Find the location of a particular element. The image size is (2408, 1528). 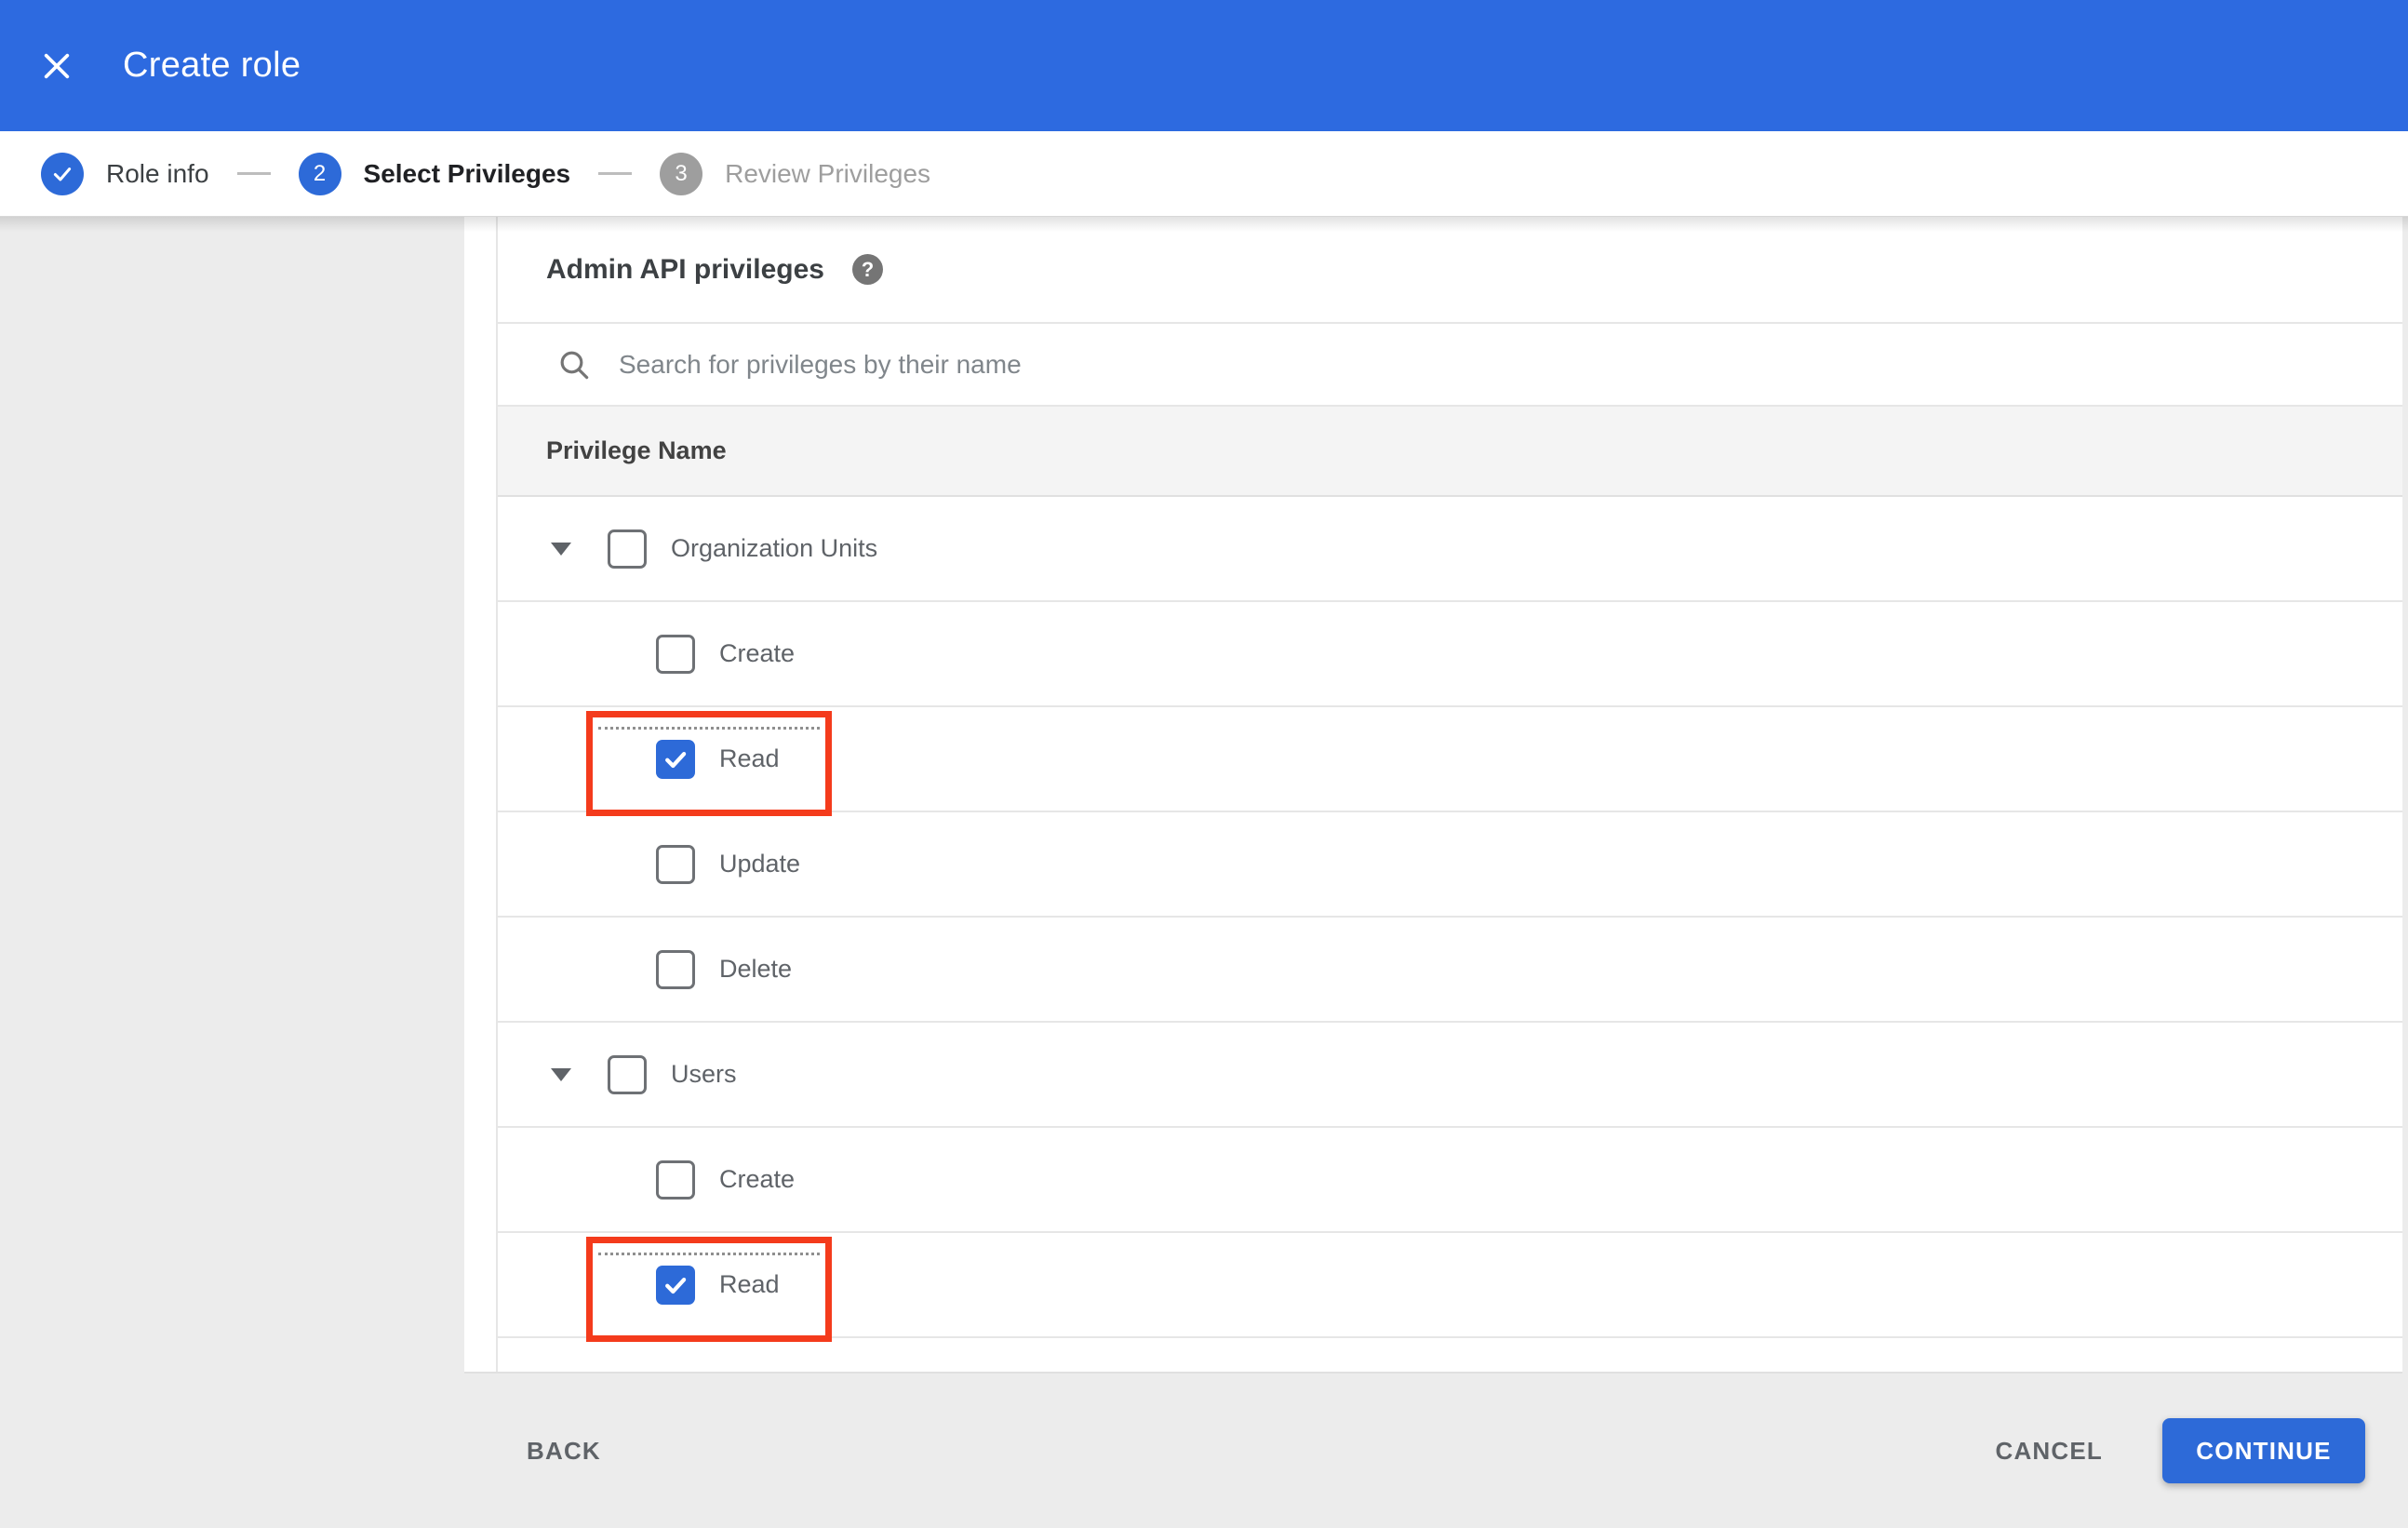

step-2-circle: 2 is located at coordinates (320, 173).